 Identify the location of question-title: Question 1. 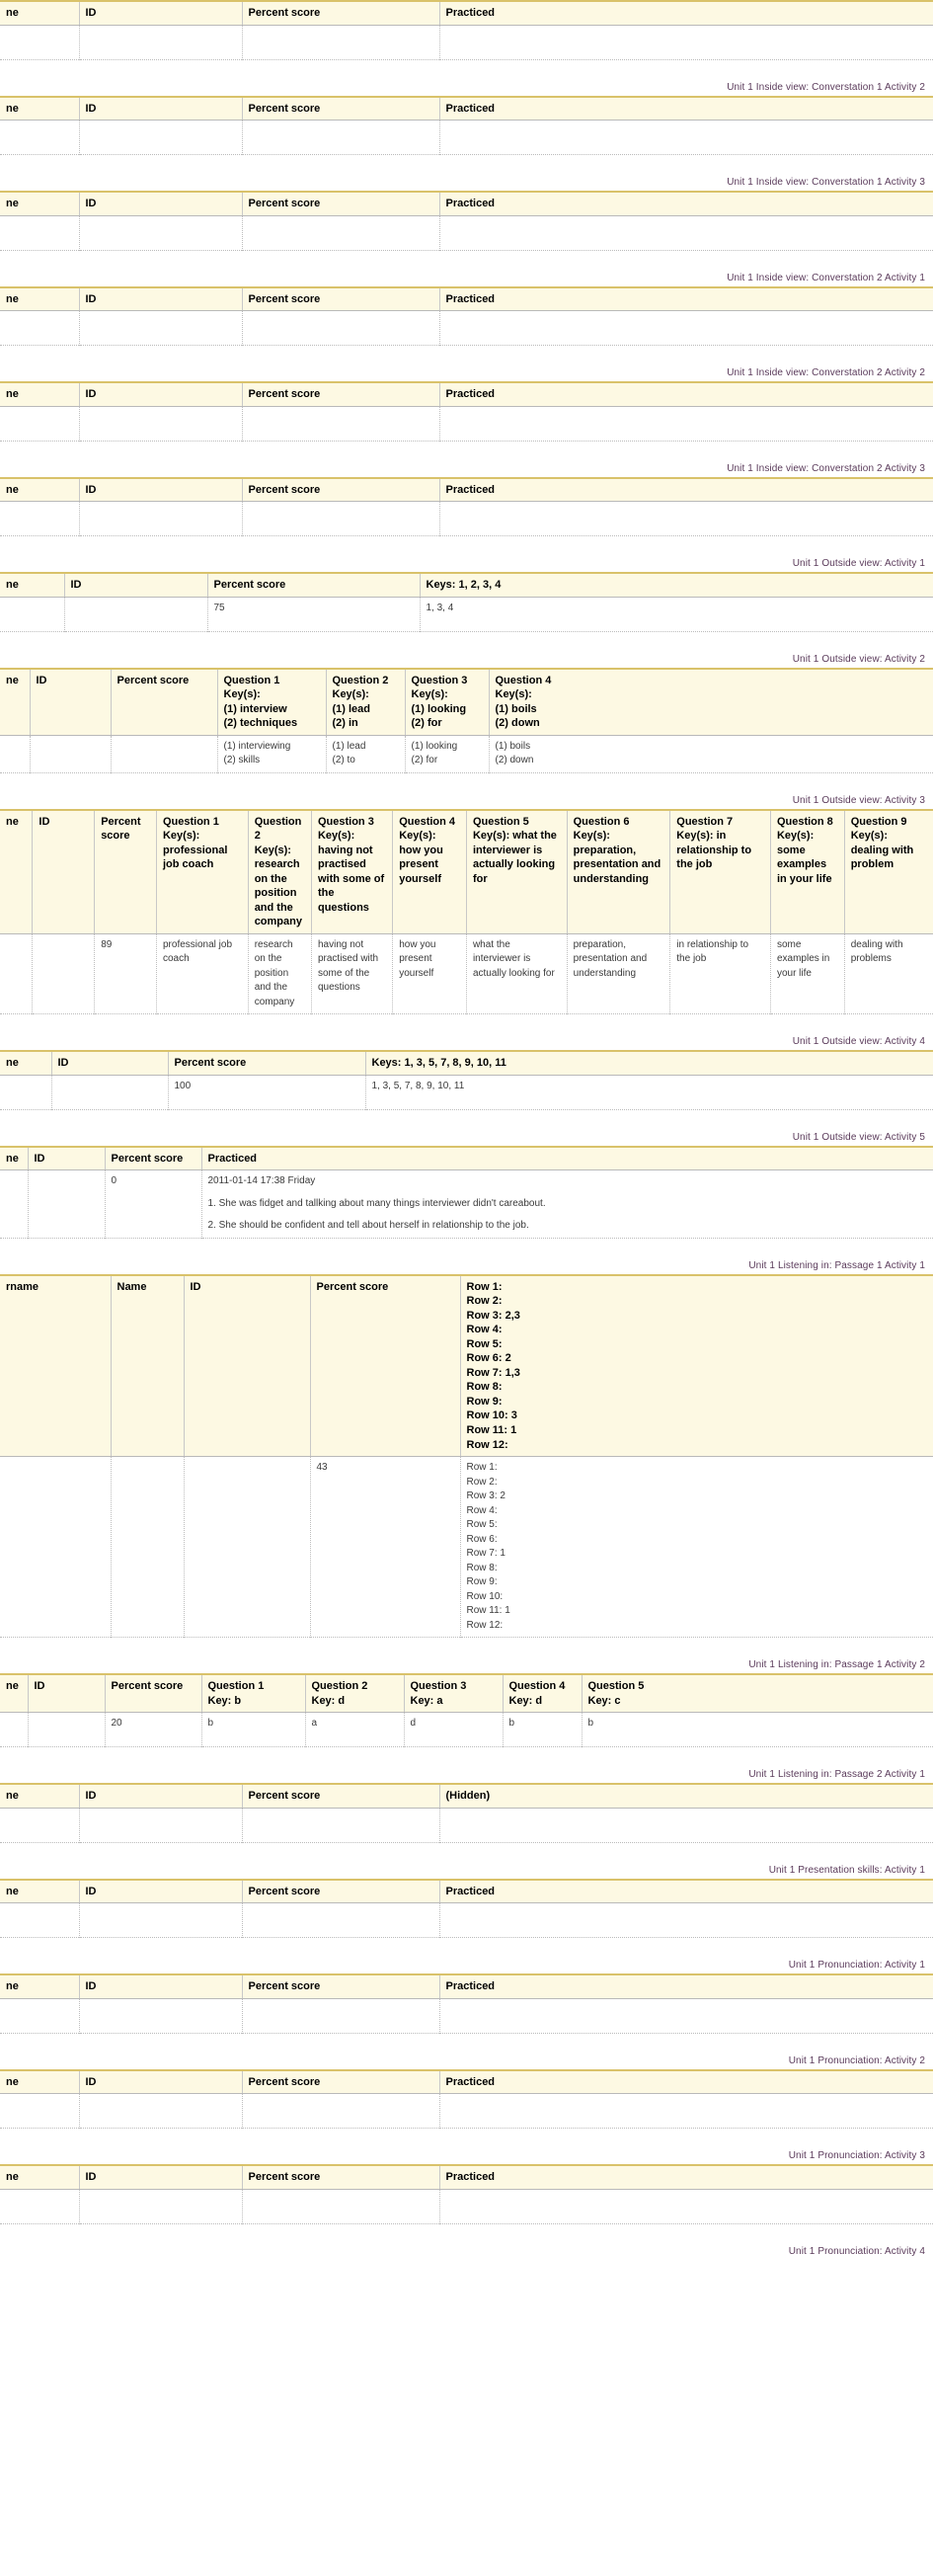
(191, 821).